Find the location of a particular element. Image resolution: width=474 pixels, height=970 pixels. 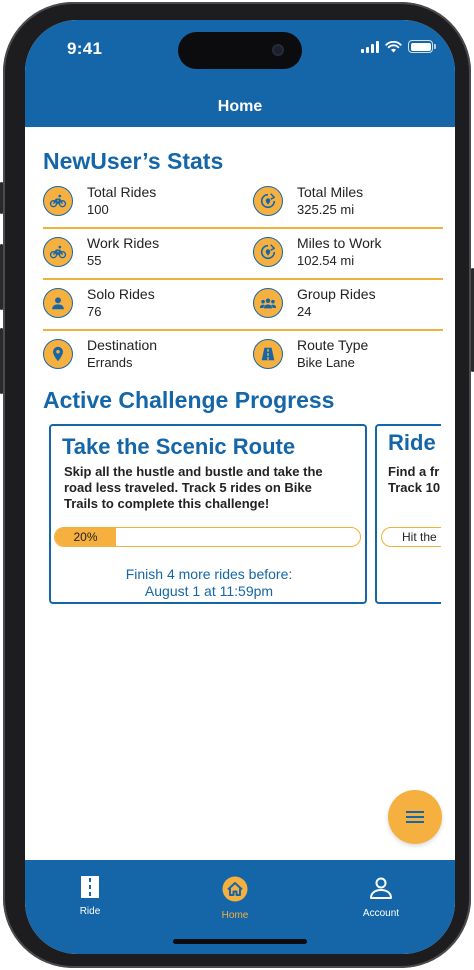

challenge-action-button: Hit the is located at coordinates (411, 537).